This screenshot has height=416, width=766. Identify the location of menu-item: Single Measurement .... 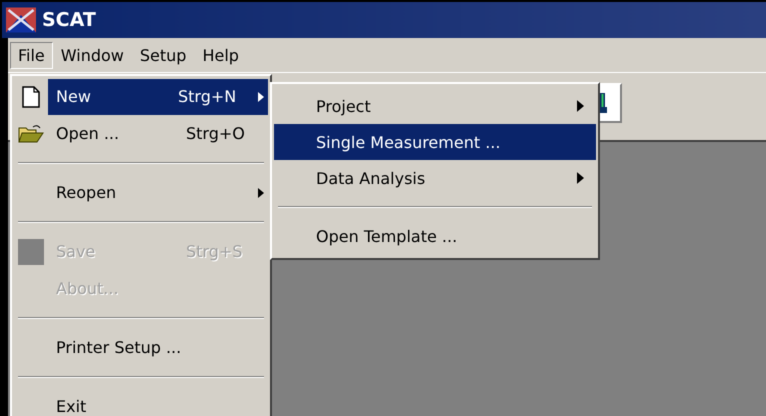
(435, 142).